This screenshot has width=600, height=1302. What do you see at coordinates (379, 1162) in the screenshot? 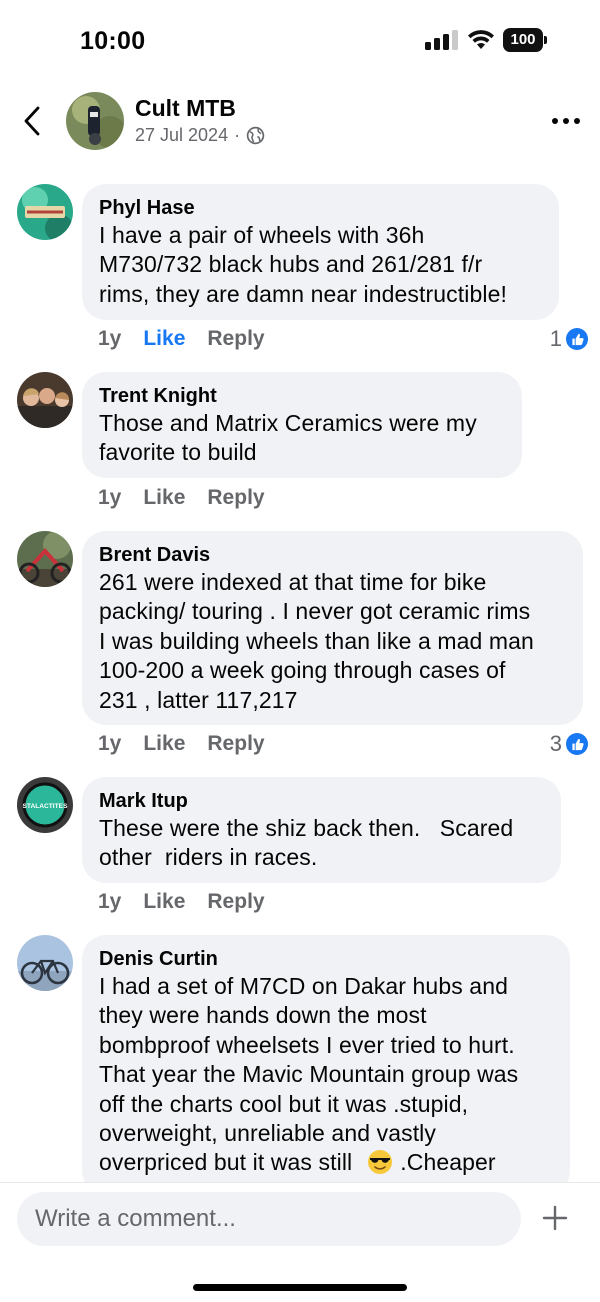
I see `sunglasses-emoji-icon` at bounding box center [379, 1162].